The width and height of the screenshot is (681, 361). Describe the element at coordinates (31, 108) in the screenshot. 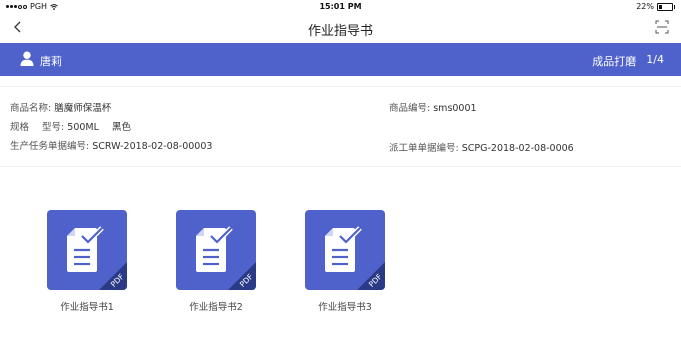

I see `product-name-label: 商品名称:` at that location.